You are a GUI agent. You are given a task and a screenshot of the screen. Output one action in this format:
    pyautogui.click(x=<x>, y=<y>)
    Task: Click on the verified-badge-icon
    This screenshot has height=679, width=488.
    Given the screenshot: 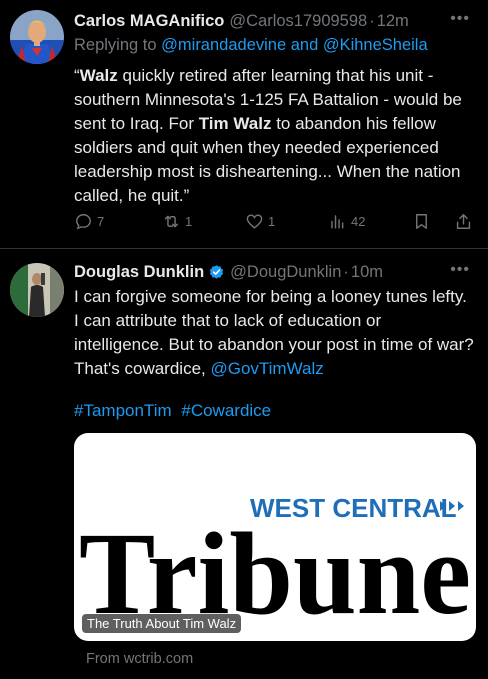 What is the action you would take?
    pyautogui.click(x=216, y=272)
    